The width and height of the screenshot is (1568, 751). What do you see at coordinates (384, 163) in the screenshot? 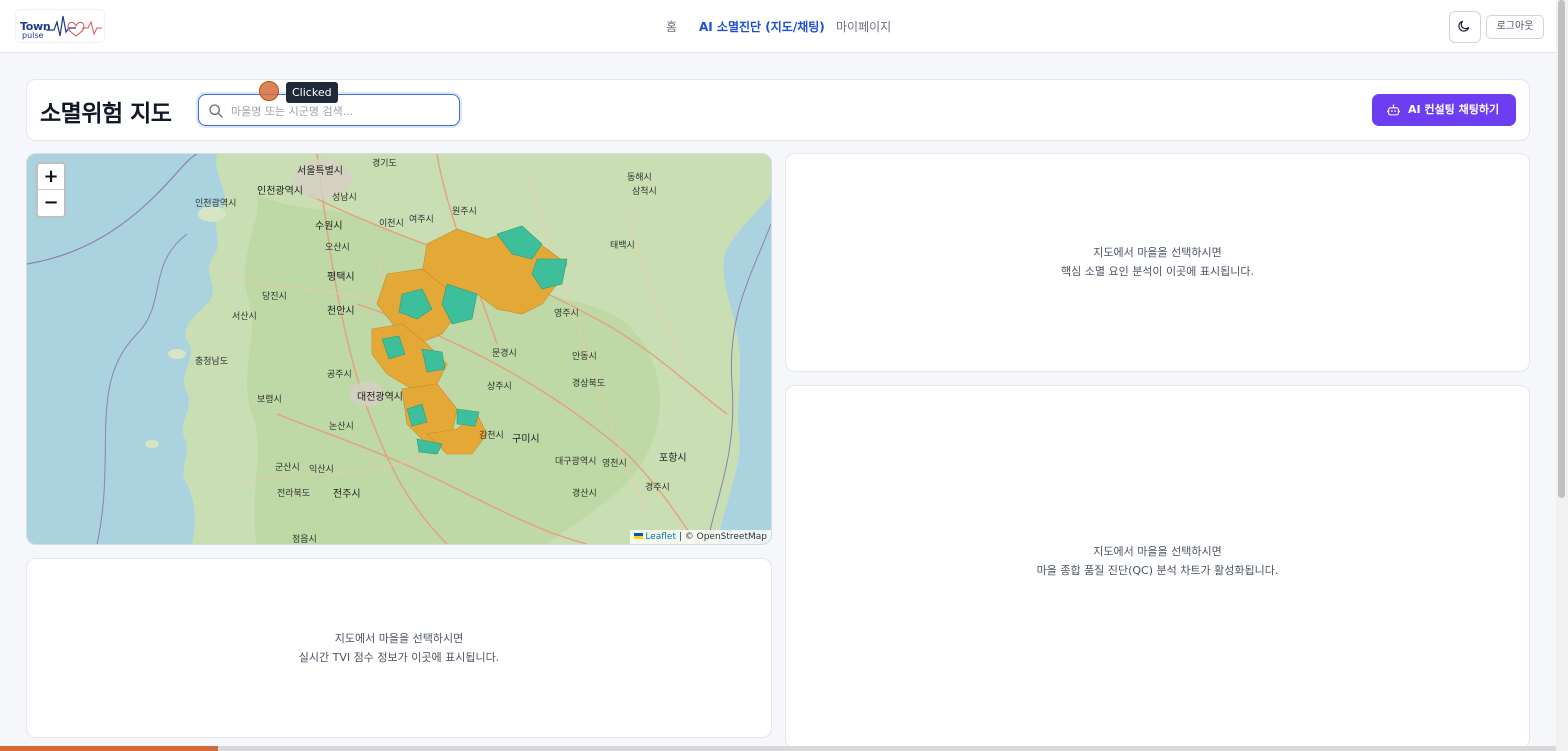
I see `map-label: 경기도` at bounding box center [384, 163].